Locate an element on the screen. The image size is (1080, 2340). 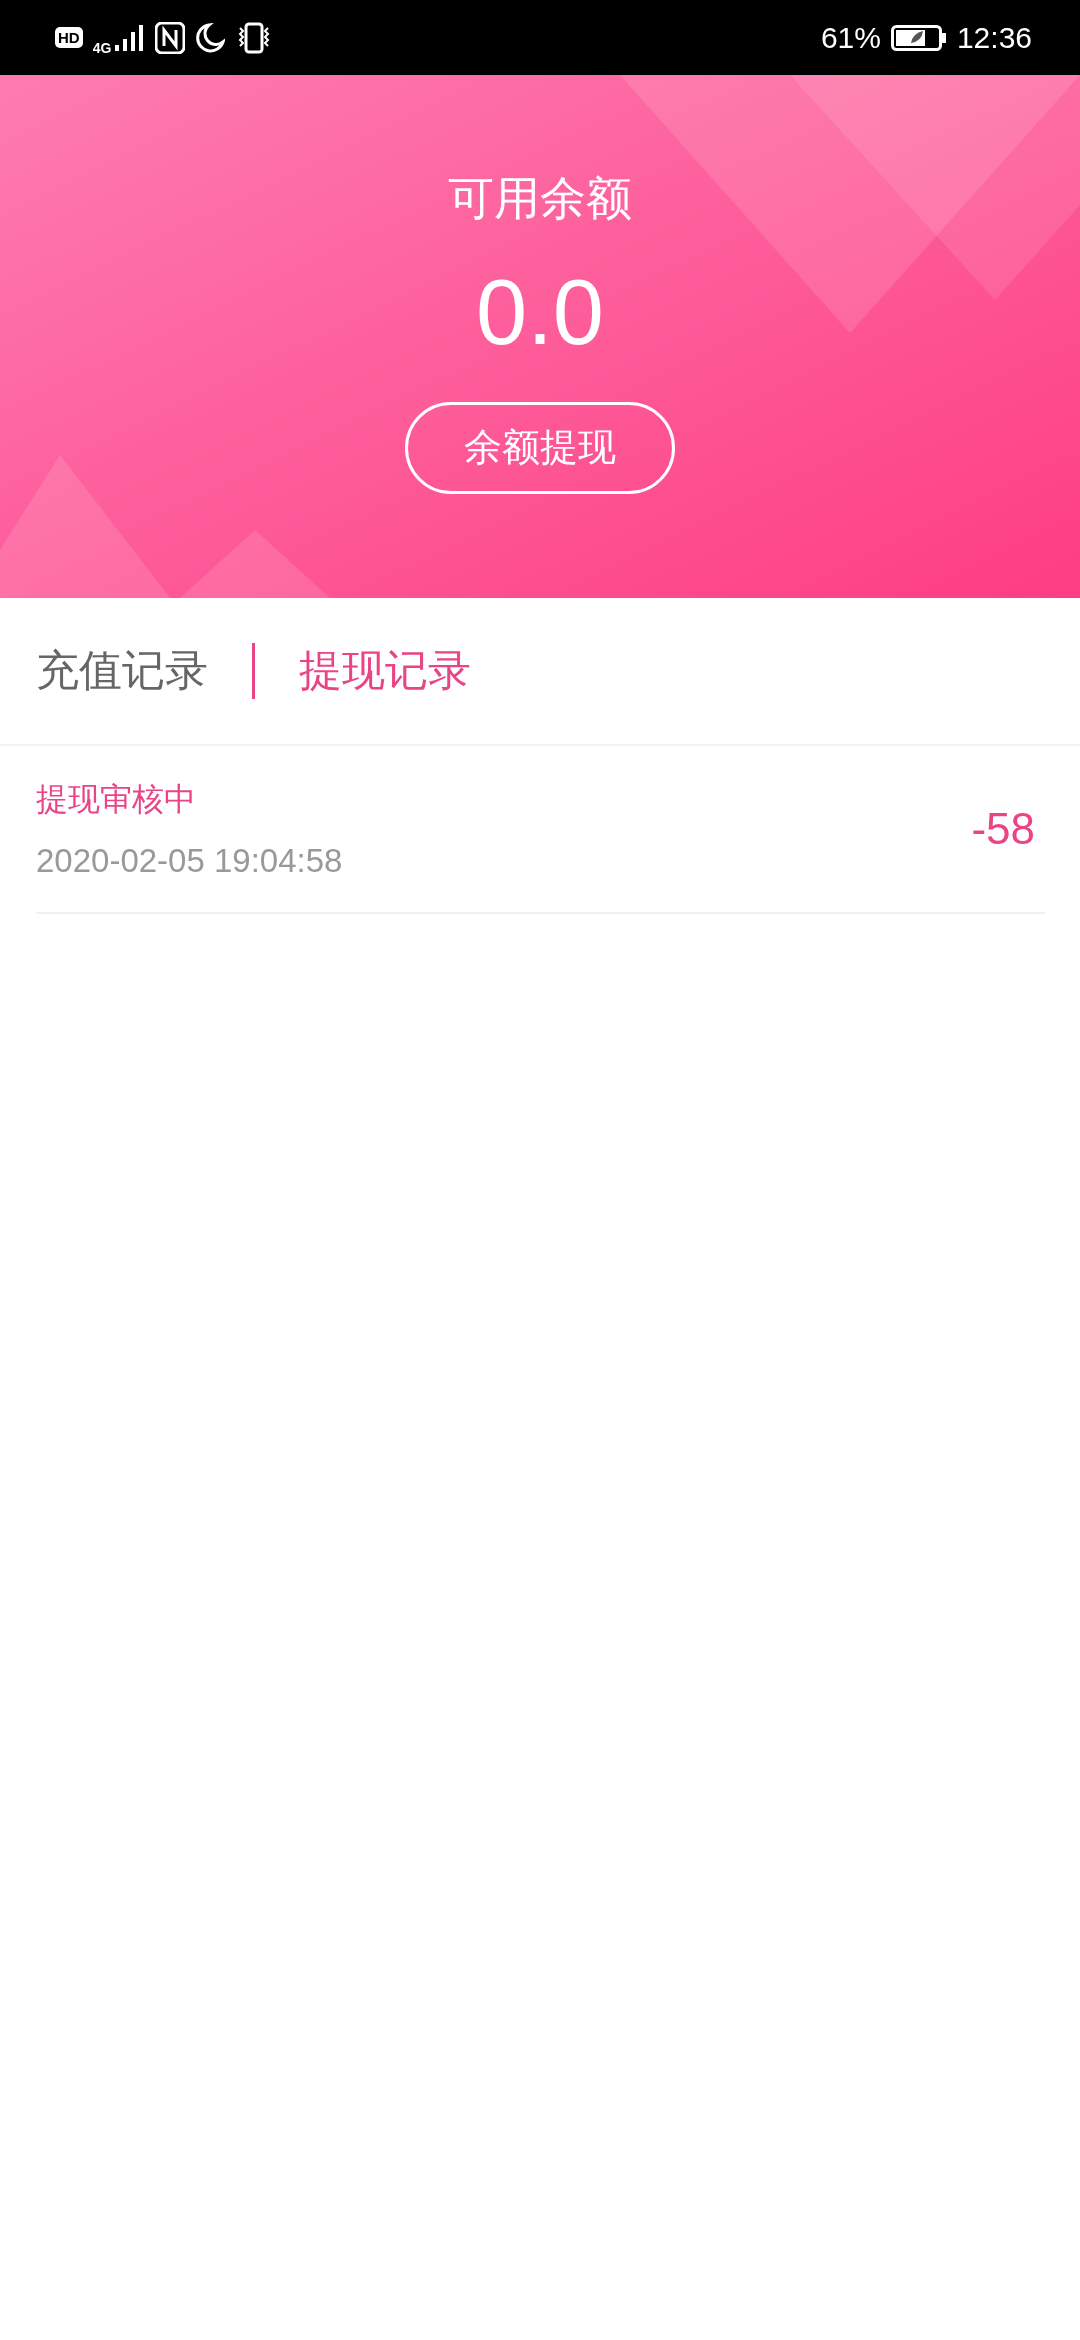
battery-icon is located at coordinates (918, 37).